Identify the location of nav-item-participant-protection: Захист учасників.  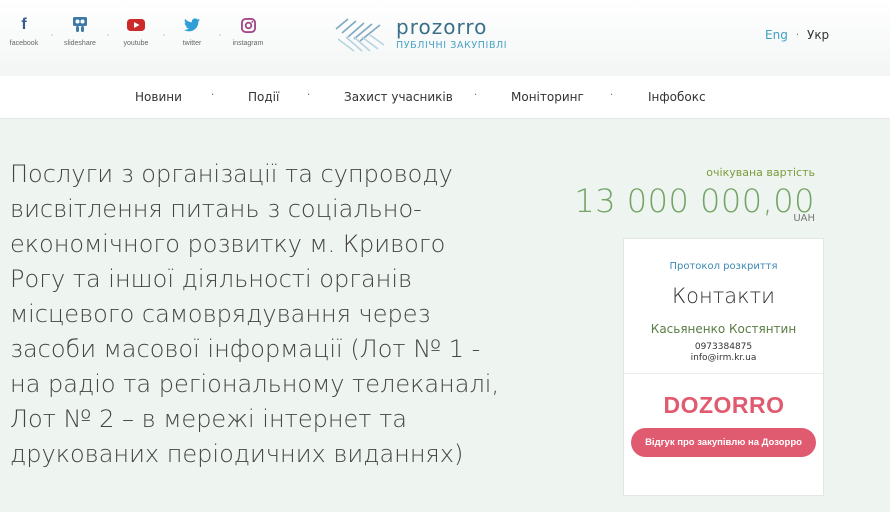
(398, 97).